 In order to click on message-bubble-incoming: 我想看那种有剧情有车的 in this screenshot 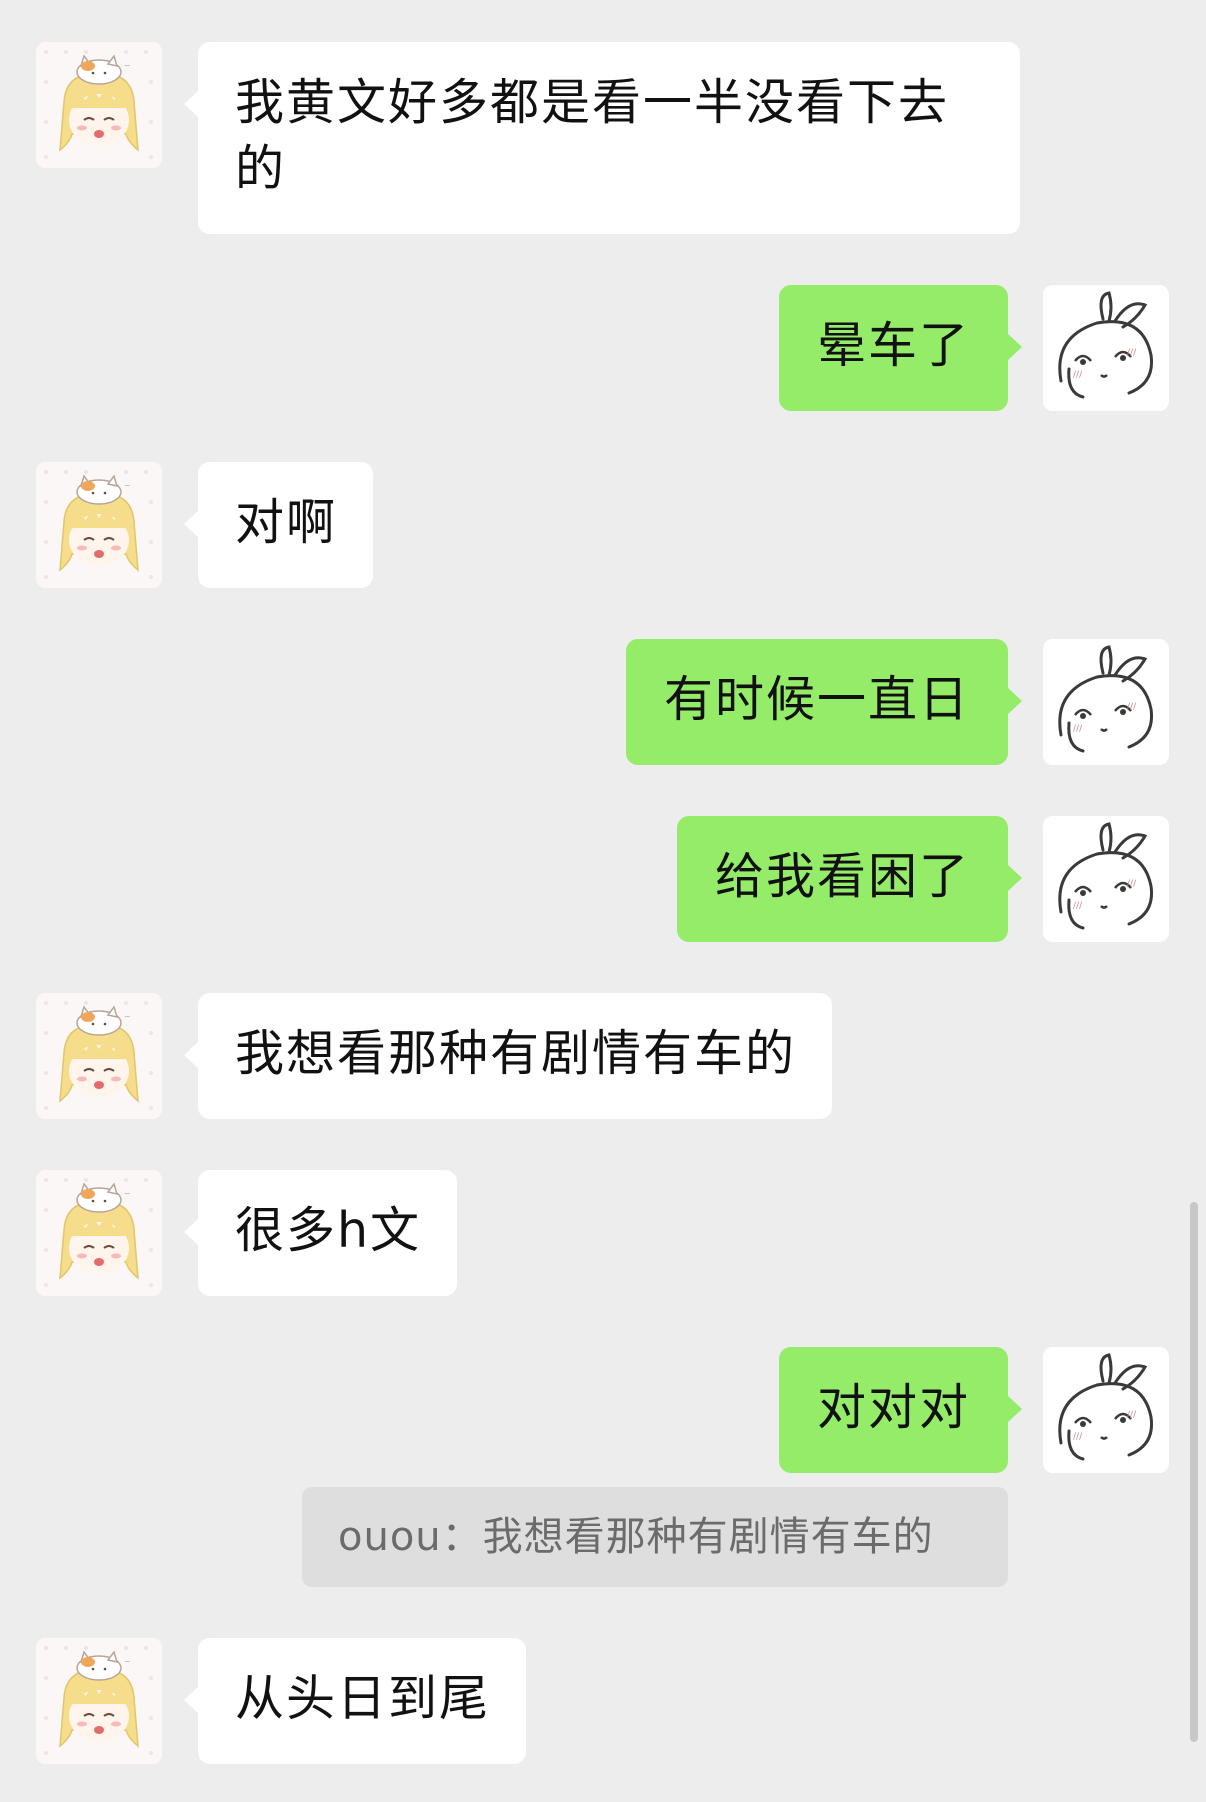, I will do `click(508, 1056)`.